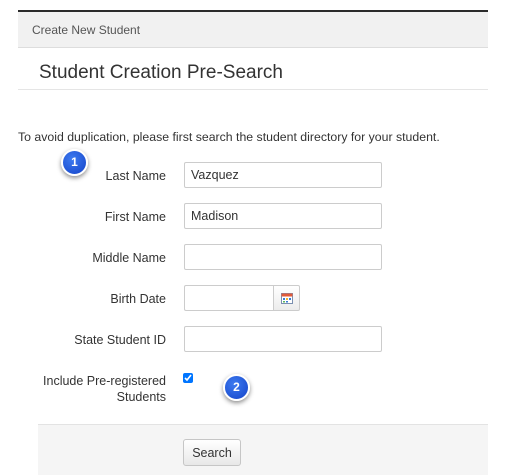  What do you see at coordinates (253, 89) in the screenshot?
I see `title-divider` at bounding box center [253, 89].